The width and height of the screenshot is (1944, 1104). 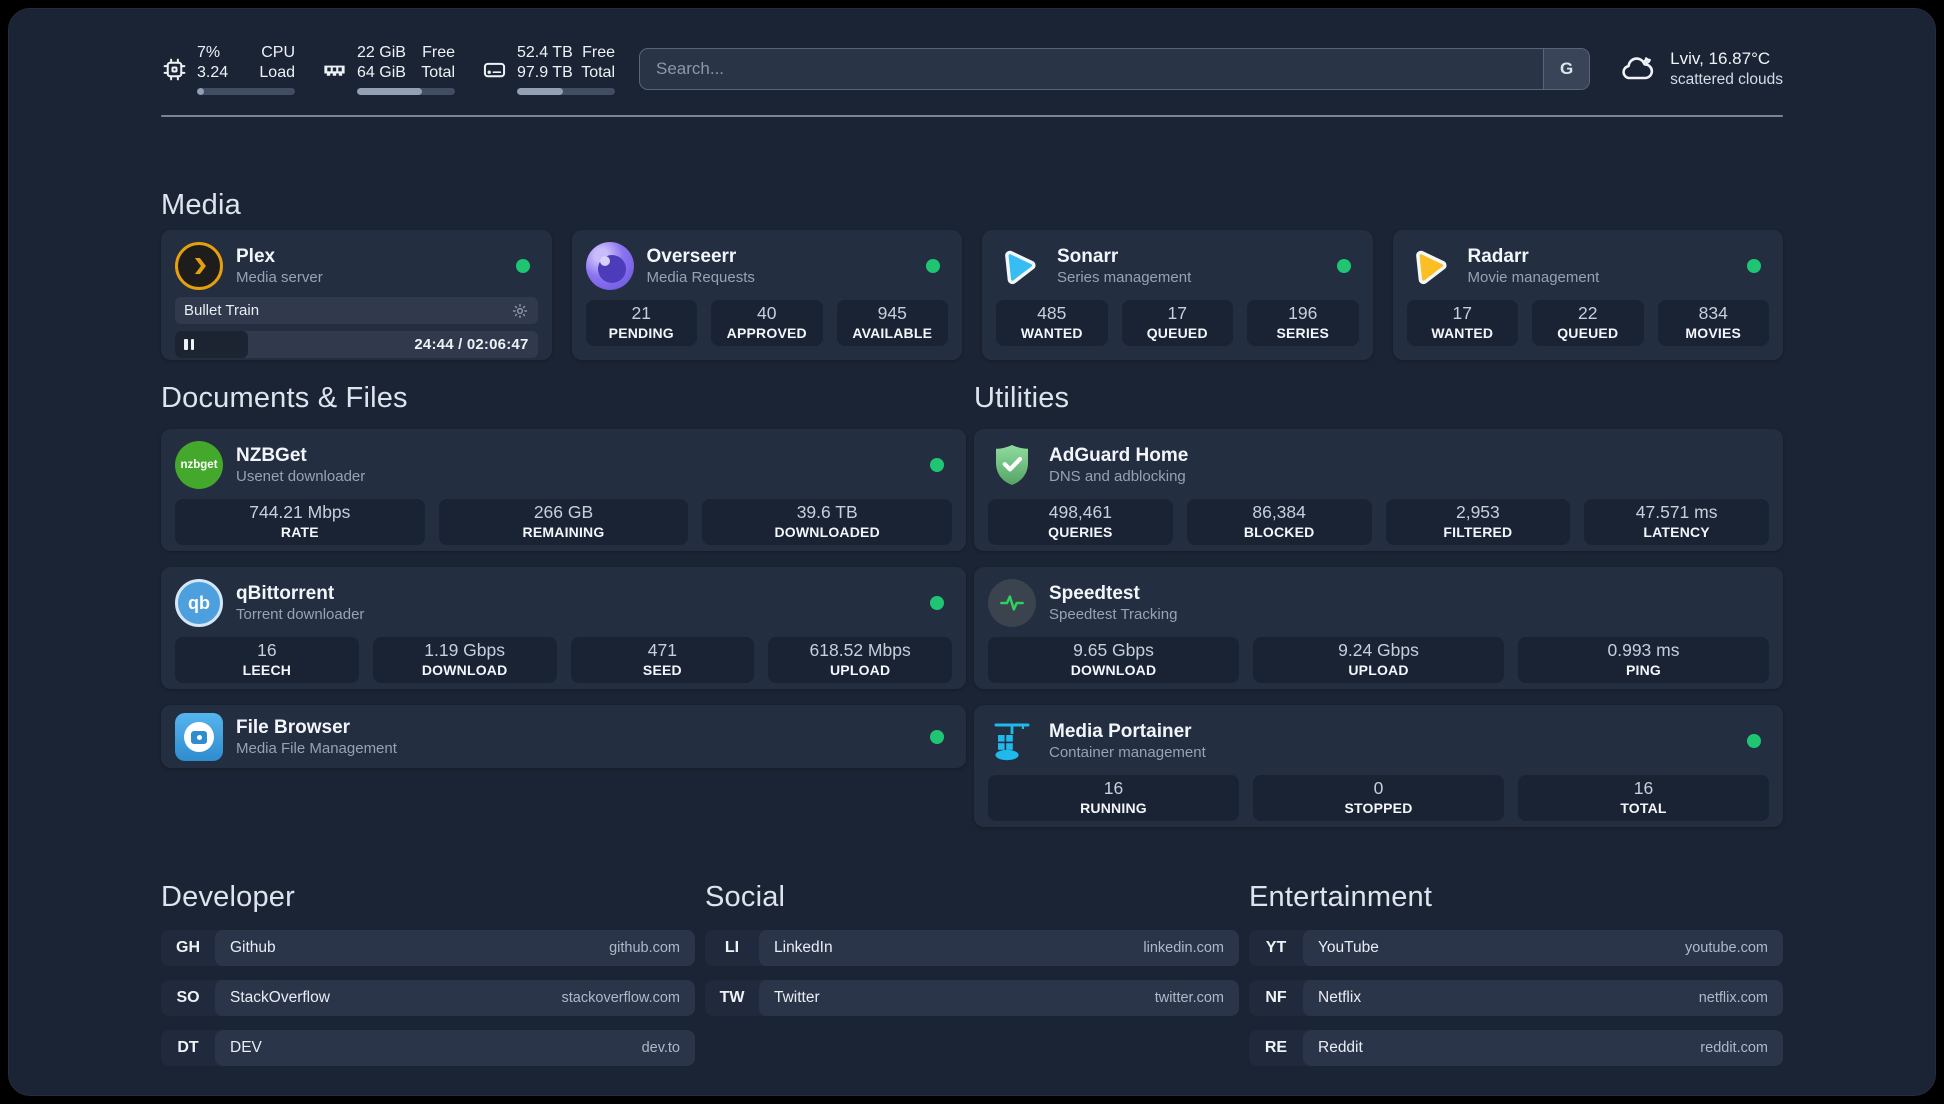 I want to click on section-title-social: Social, so click(x=745, y=897).